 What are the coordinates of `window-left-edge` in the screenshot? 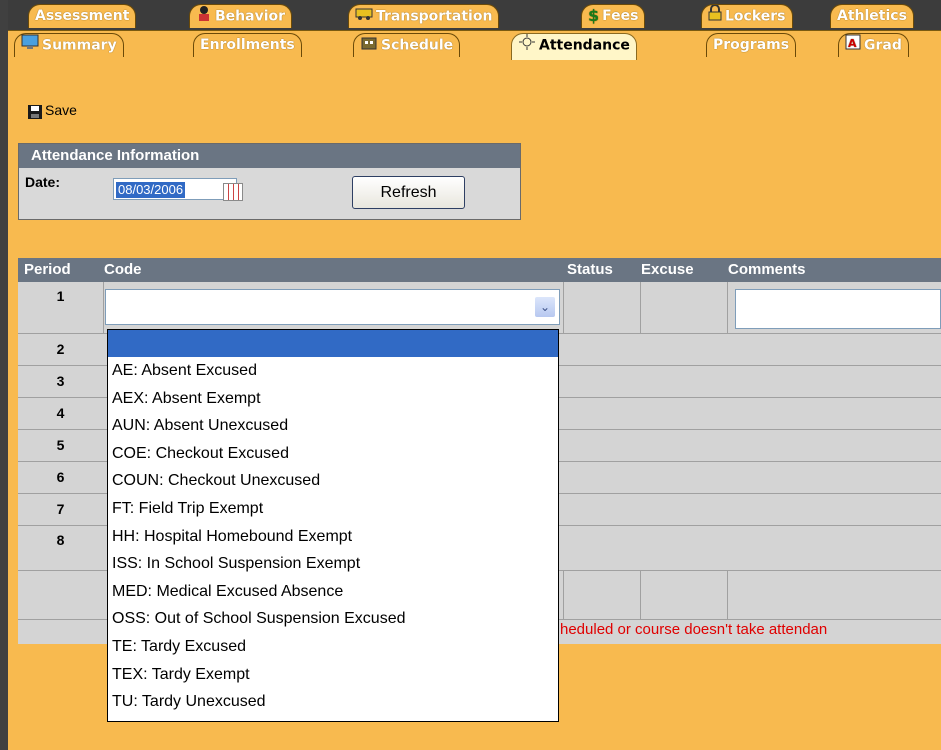 It's located at (4, 375).